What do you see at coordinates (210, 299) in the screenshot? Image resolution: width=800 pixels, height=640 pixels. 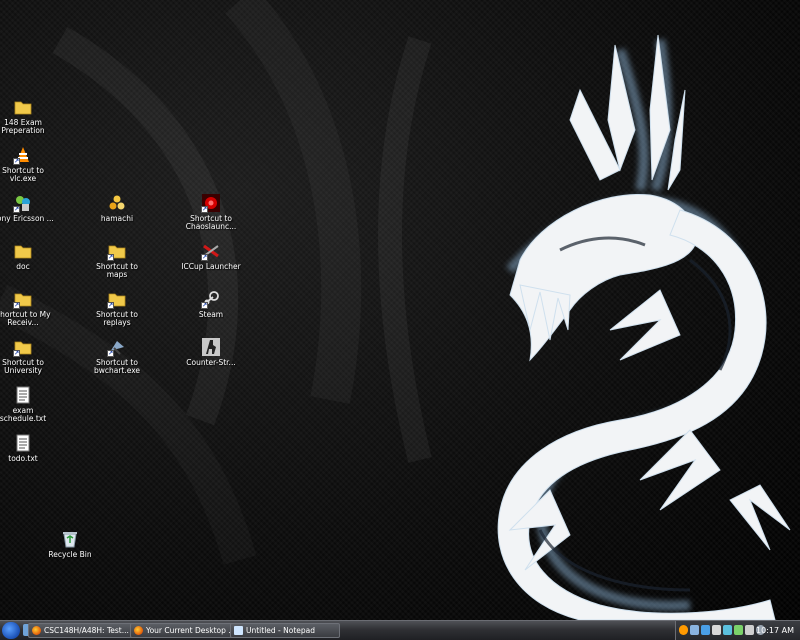 I see `steam-icon: ↗` at bounding box center [210, 299].